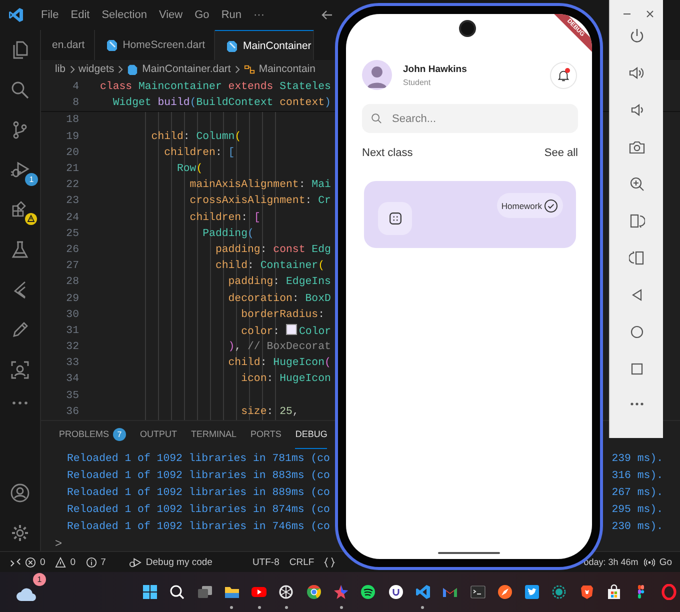 This screenshot has height=612, width=680. What do you see at coordinates (636, 332) in the screenshot?
I see `home-icon` at bounding box center [636, 332].